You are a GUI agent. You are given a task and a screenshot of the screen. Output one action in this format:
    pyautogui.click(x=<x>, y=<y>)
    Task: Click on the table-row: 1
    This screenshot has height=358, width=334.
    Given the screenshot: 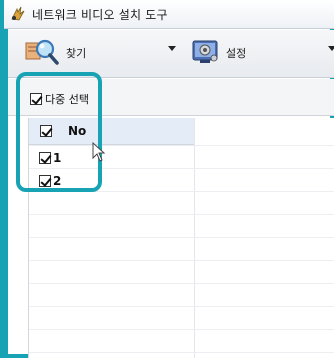 What is the action you would take?
    pyautogui.click(x=45, y=157)
    